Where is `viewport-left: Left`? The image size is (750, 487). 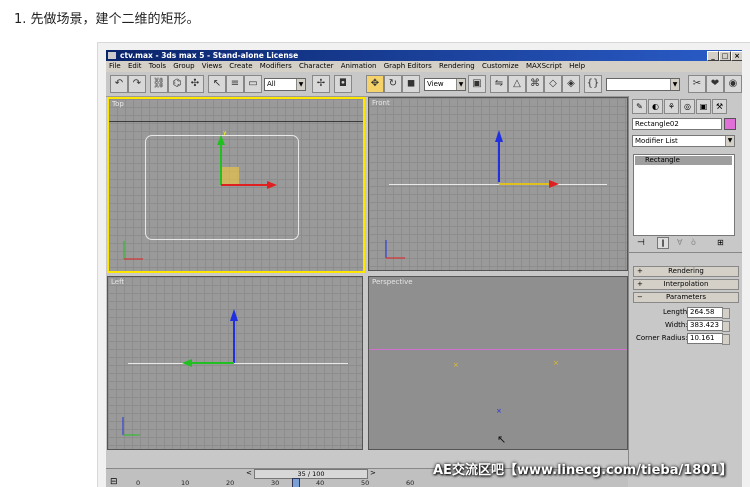
viewport-left: Left is located at coordinates (235, 363).